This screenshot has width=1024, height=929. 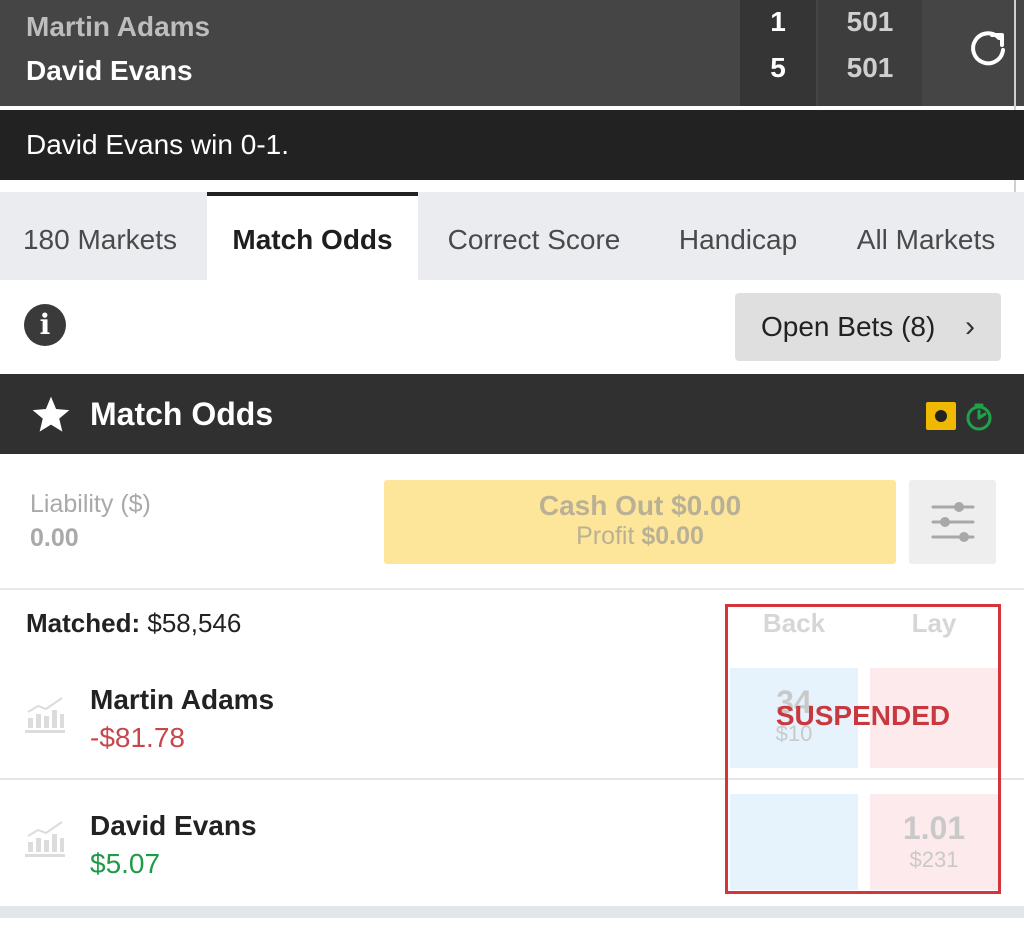 I want to click on matched-label: Matched:, so click(x=83, y=623).